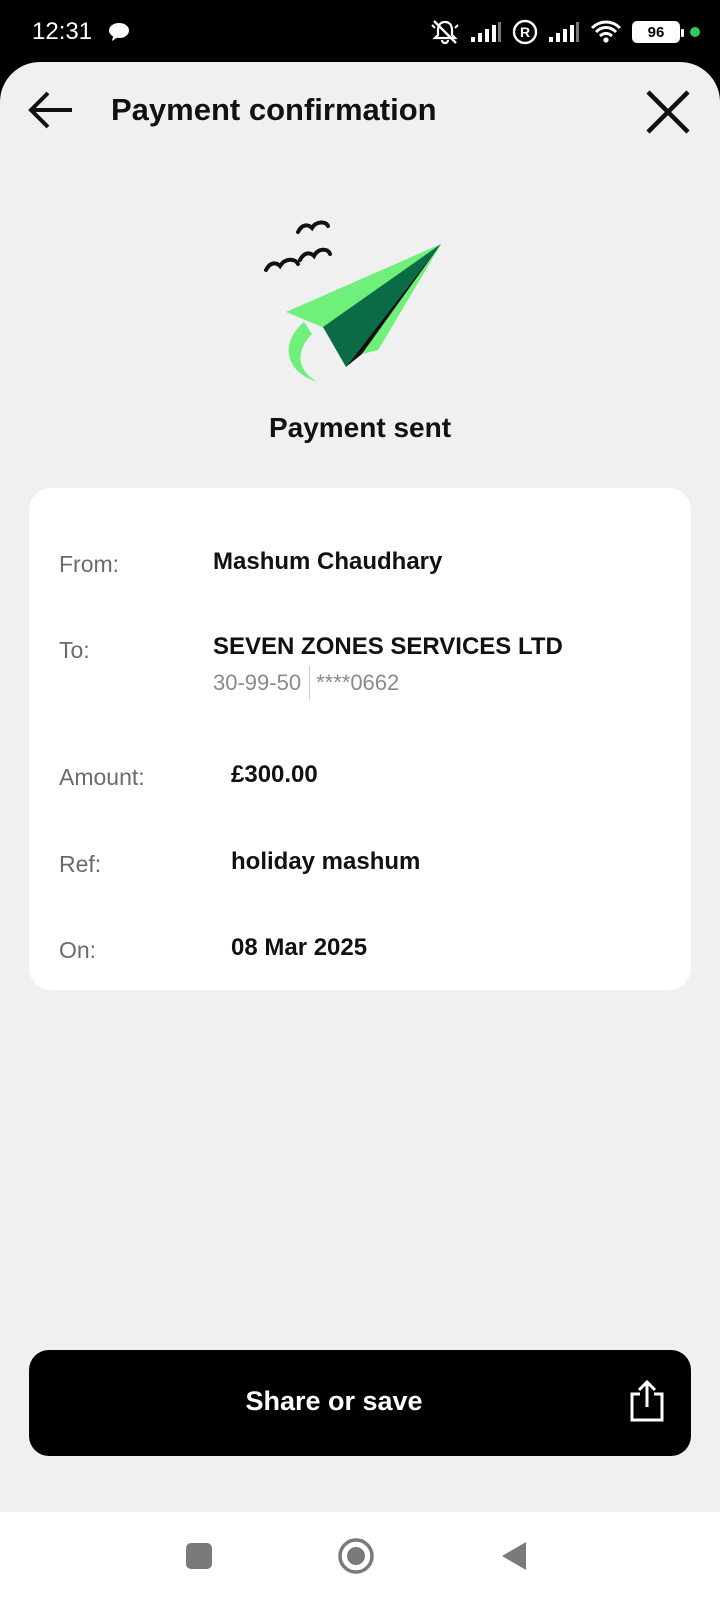 The width and height of the screenshot is (720, 1600). I want to click on status-bar: 12:31 R 96, so click(360, 32).